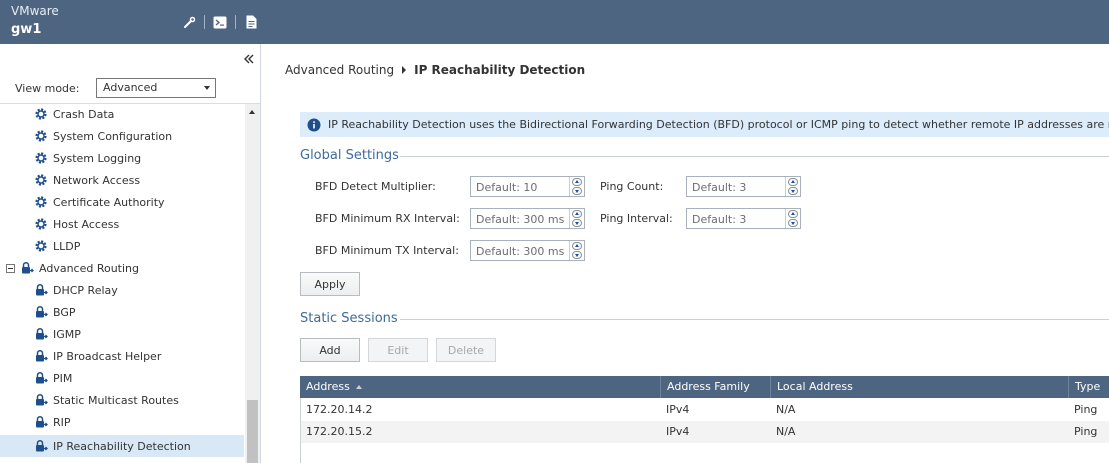 The image size is (1109, 463). What do you see at coordinates (116, 400) in the screenshot?
I see `tree-item-label: Static Multicast Routes` at bounding box center [116, 400].